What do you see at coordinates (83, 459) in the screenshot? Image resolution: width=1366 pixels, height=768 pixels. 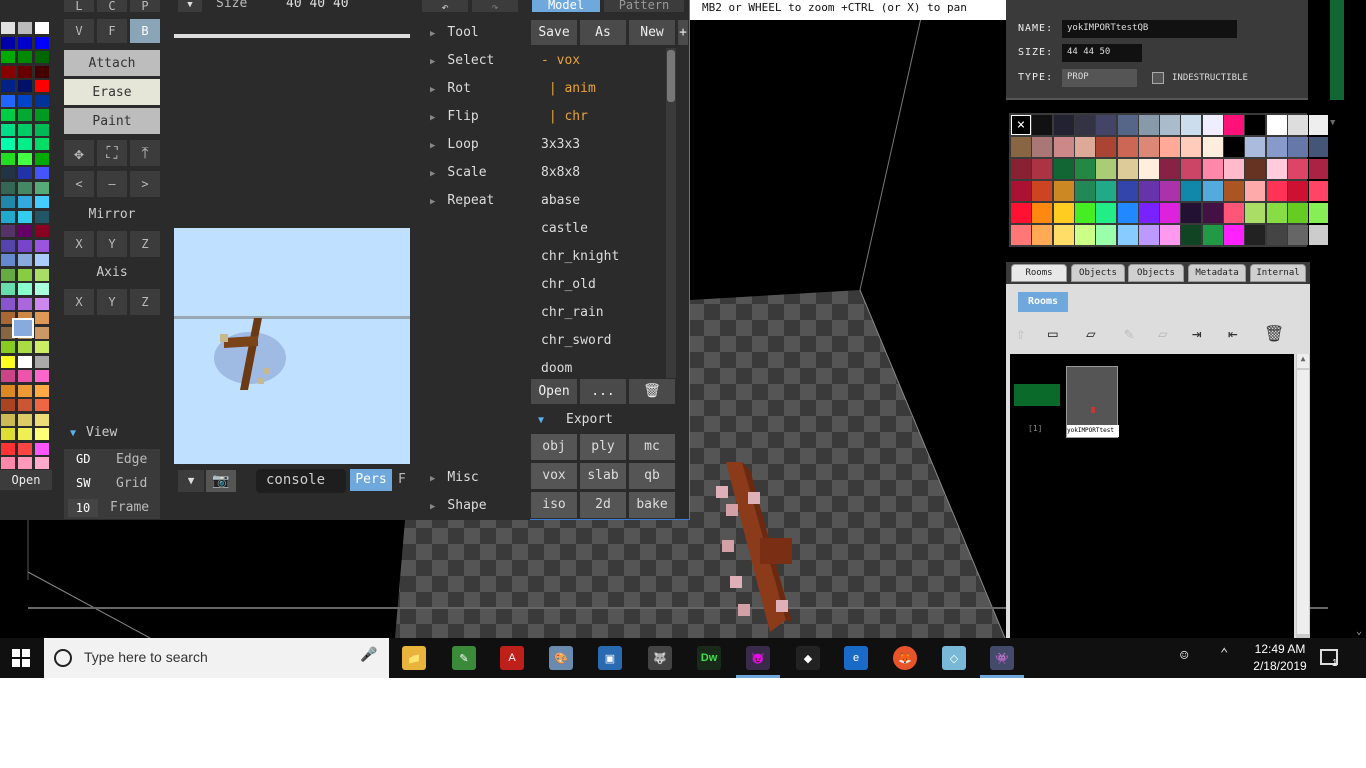 I see `view-gd-label: GD` at bounding box center [83, 459].